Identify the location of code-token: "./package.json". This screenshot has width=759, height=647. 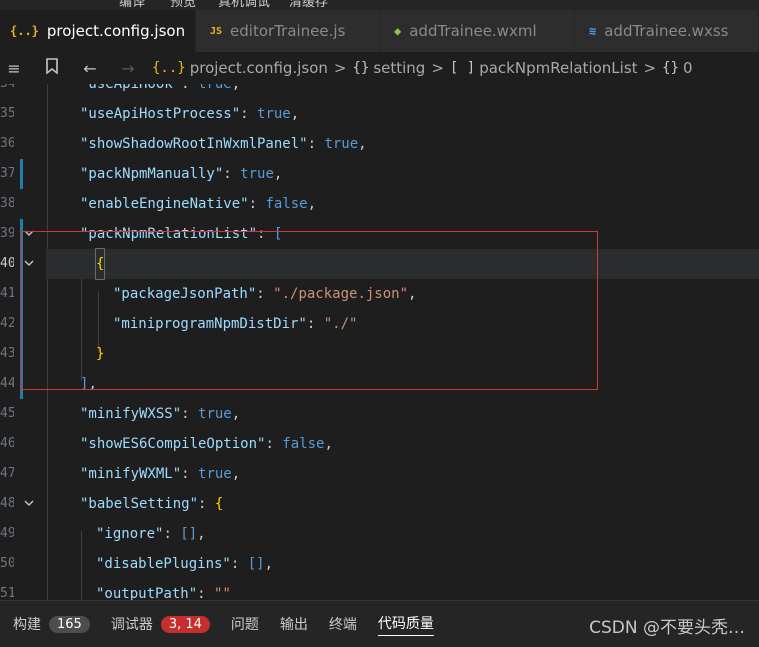
(341, 294).